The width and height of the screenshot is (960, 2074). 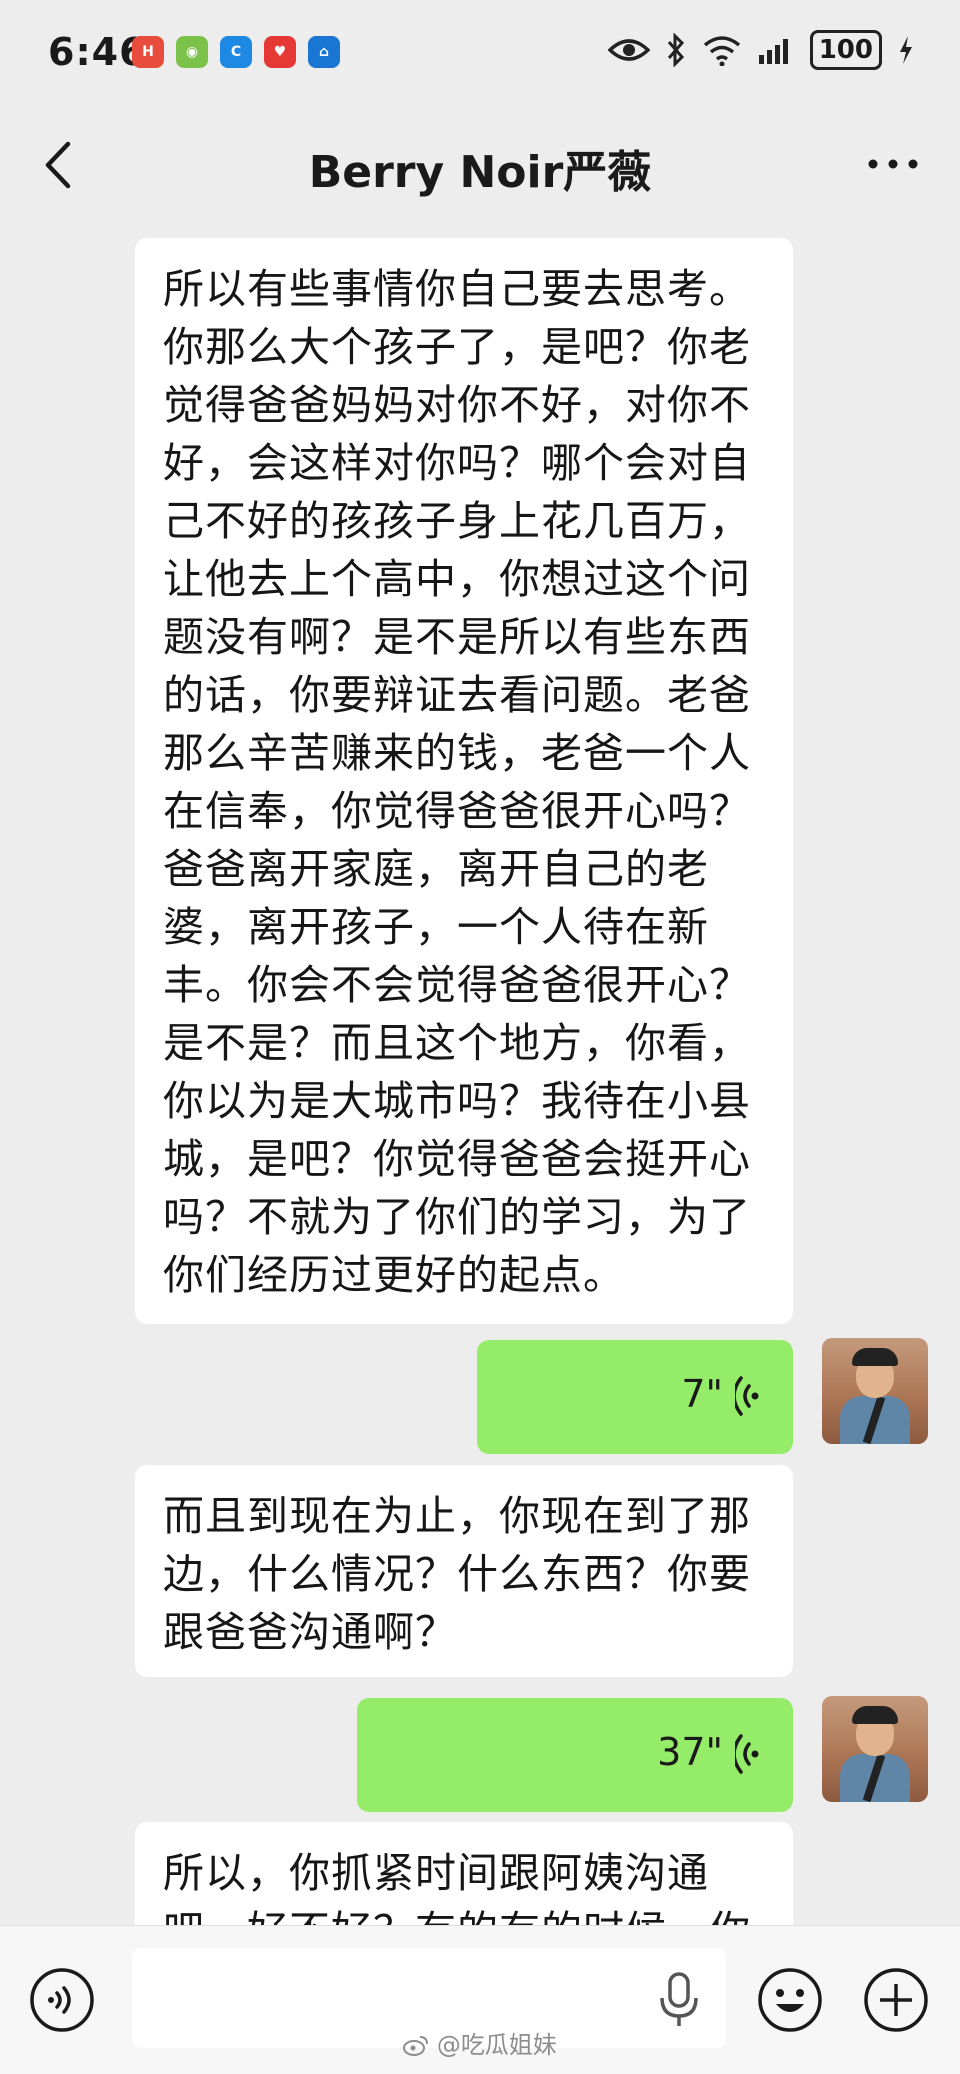 I want to click on incoming-text-message: 而且到现在为止，你现在到了那 边，什么情况？什么东西？你要 跟爸爸沟通啊？, so click(x=464, y=1571).